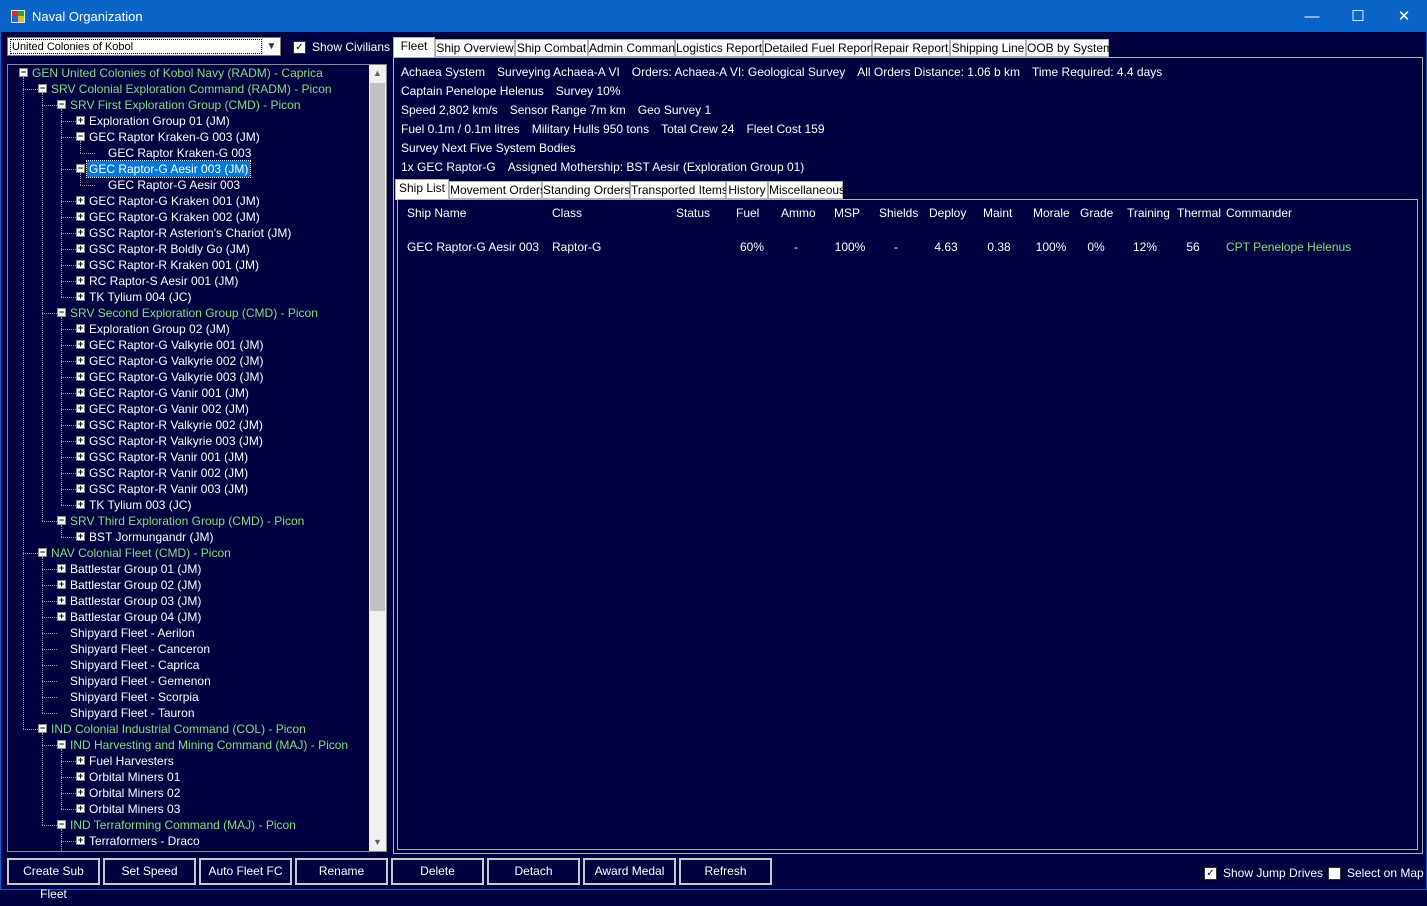  Describe the element at coordinates (1069, 48) in the screenshot. I see `tab-oob-by-system: OOB by System` at that location.